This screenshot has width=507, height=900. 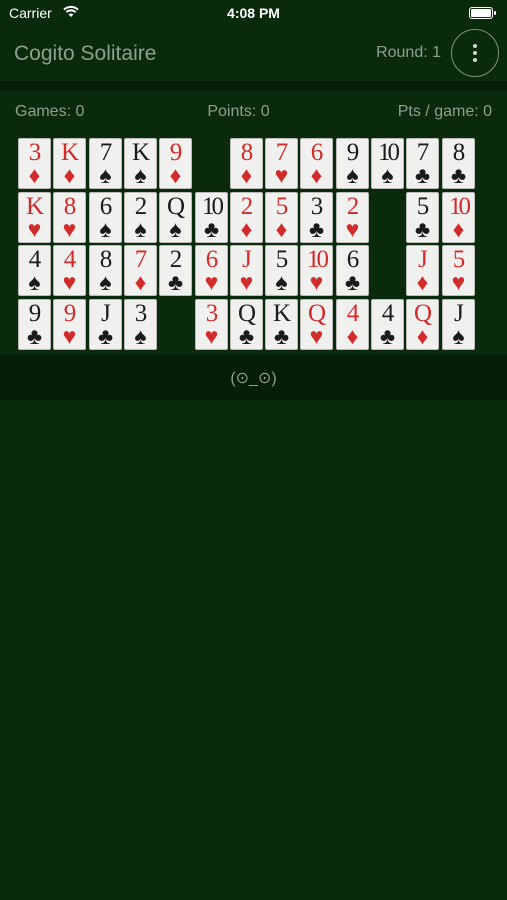 I want to click on card: Q ♥, so click(x=316, y=324).